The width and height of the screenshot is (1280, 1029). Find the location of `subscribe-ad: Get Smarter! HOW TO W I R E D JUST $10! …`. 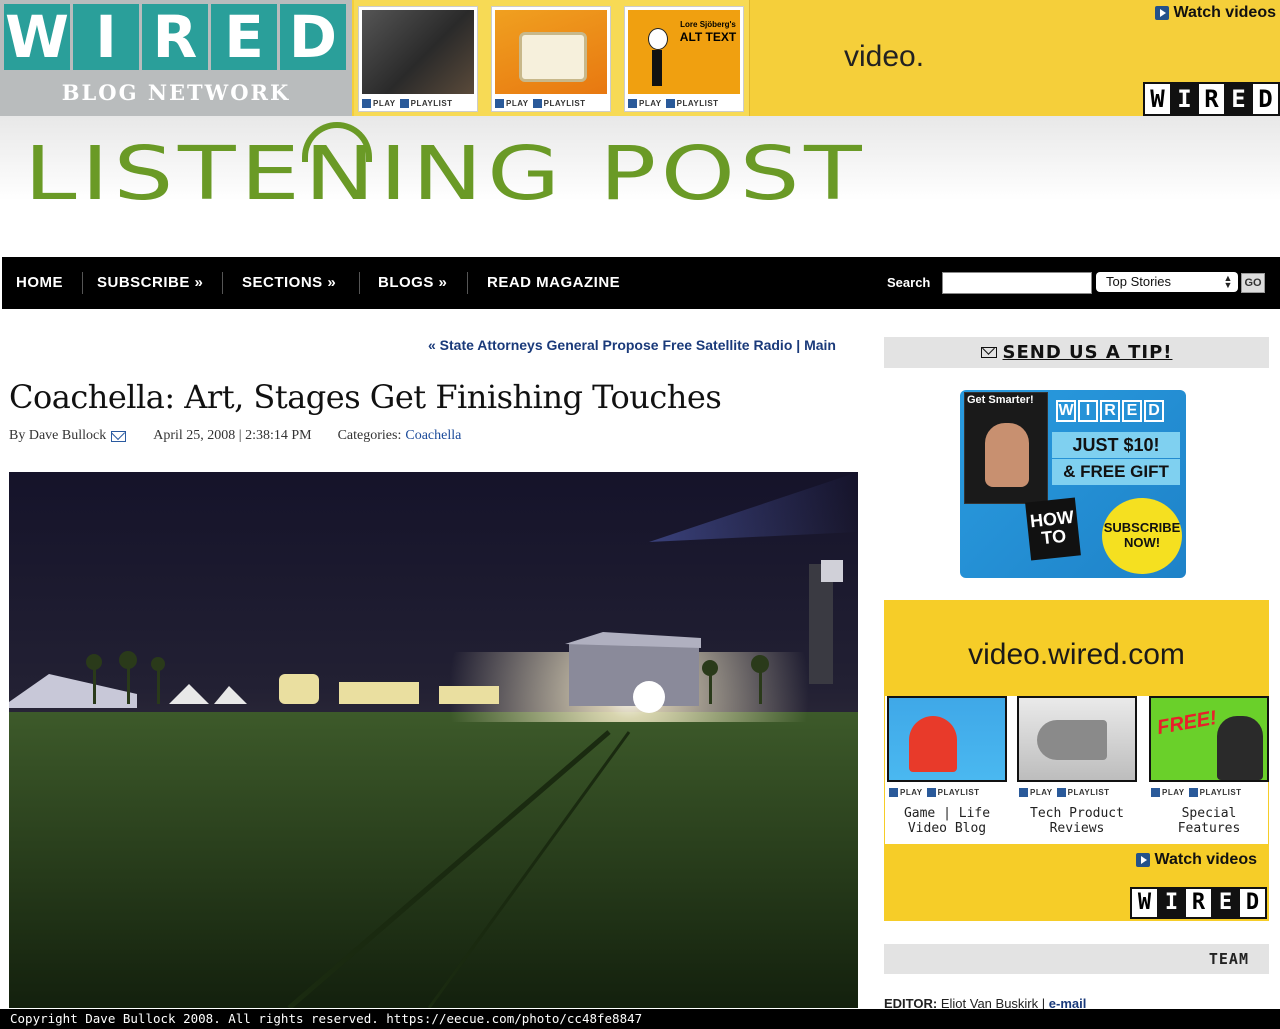

subscribe-ad: Get Smarter! HOW TO W I R E D JUST $10! … is located at coordinates (1073, 484).